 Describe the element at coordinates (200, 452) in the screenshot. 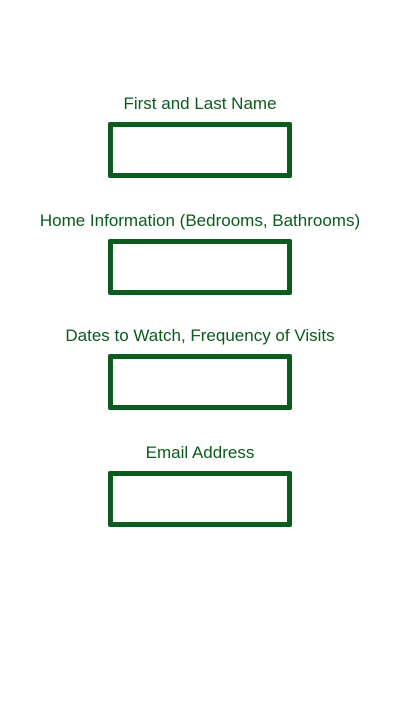

I see `email-field-label: Email Address` at that location.